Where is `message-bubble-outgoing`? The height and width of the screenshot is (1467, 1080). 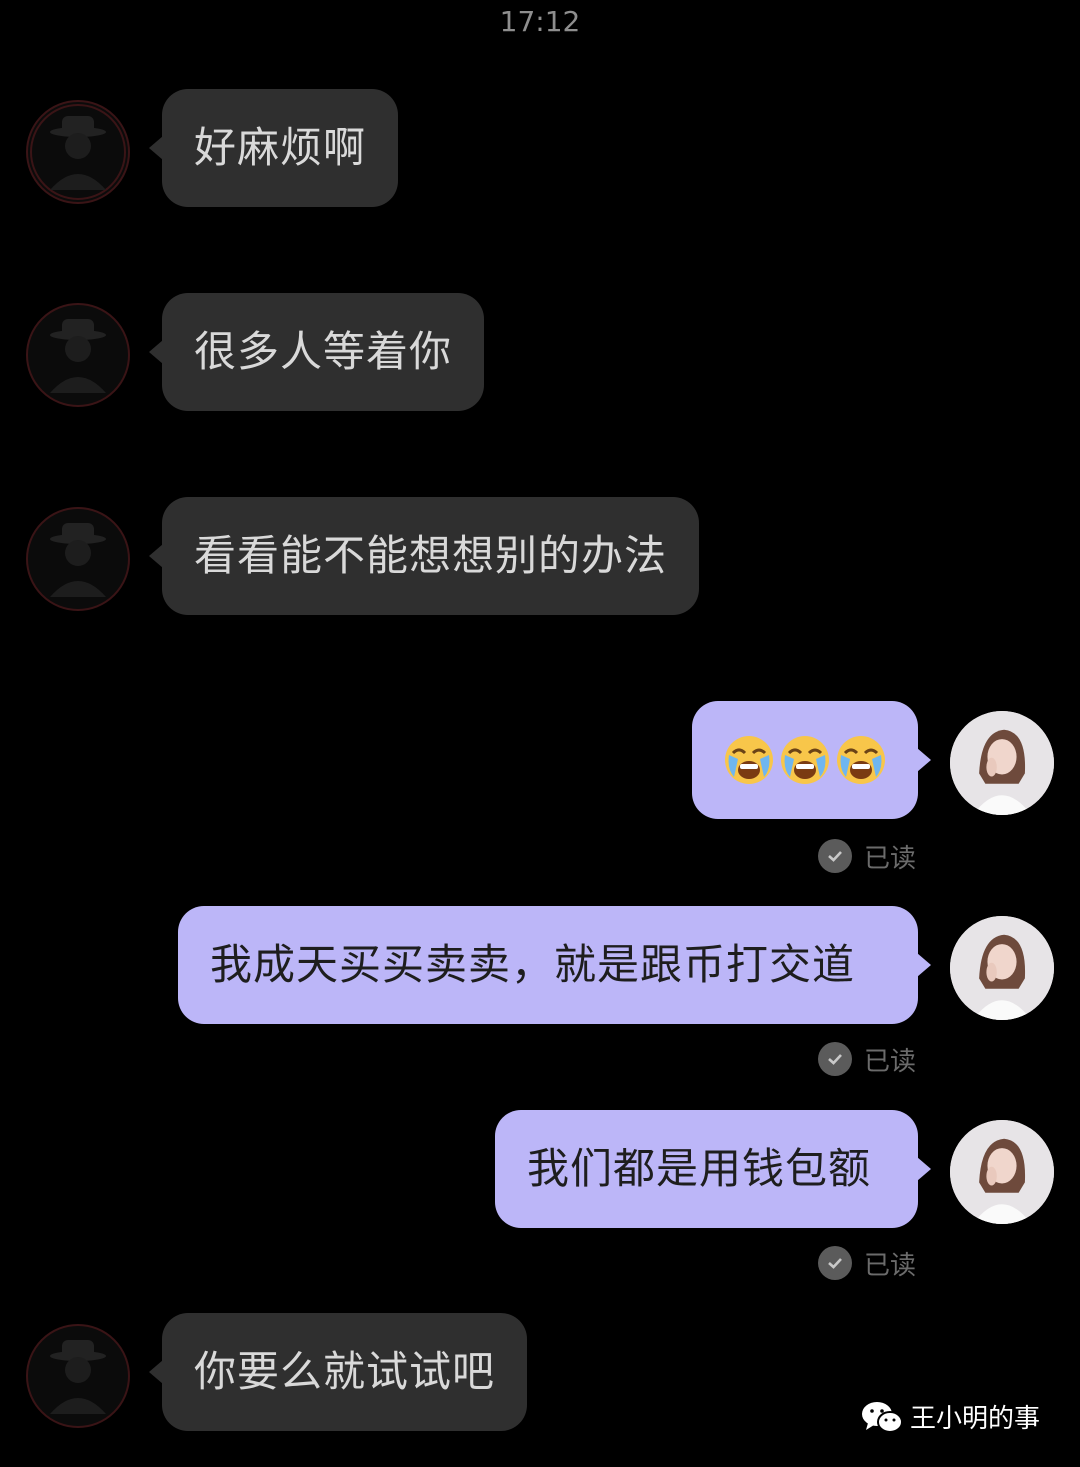
message-bubble-outgoing is located at coordinates (811, 760).